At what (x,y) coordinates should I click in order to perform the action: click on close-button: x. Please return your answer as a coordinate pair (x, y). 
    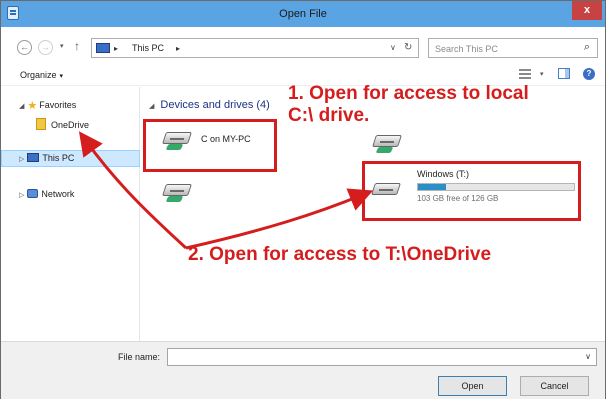
    Looking at the image, I should click on (587, 10).